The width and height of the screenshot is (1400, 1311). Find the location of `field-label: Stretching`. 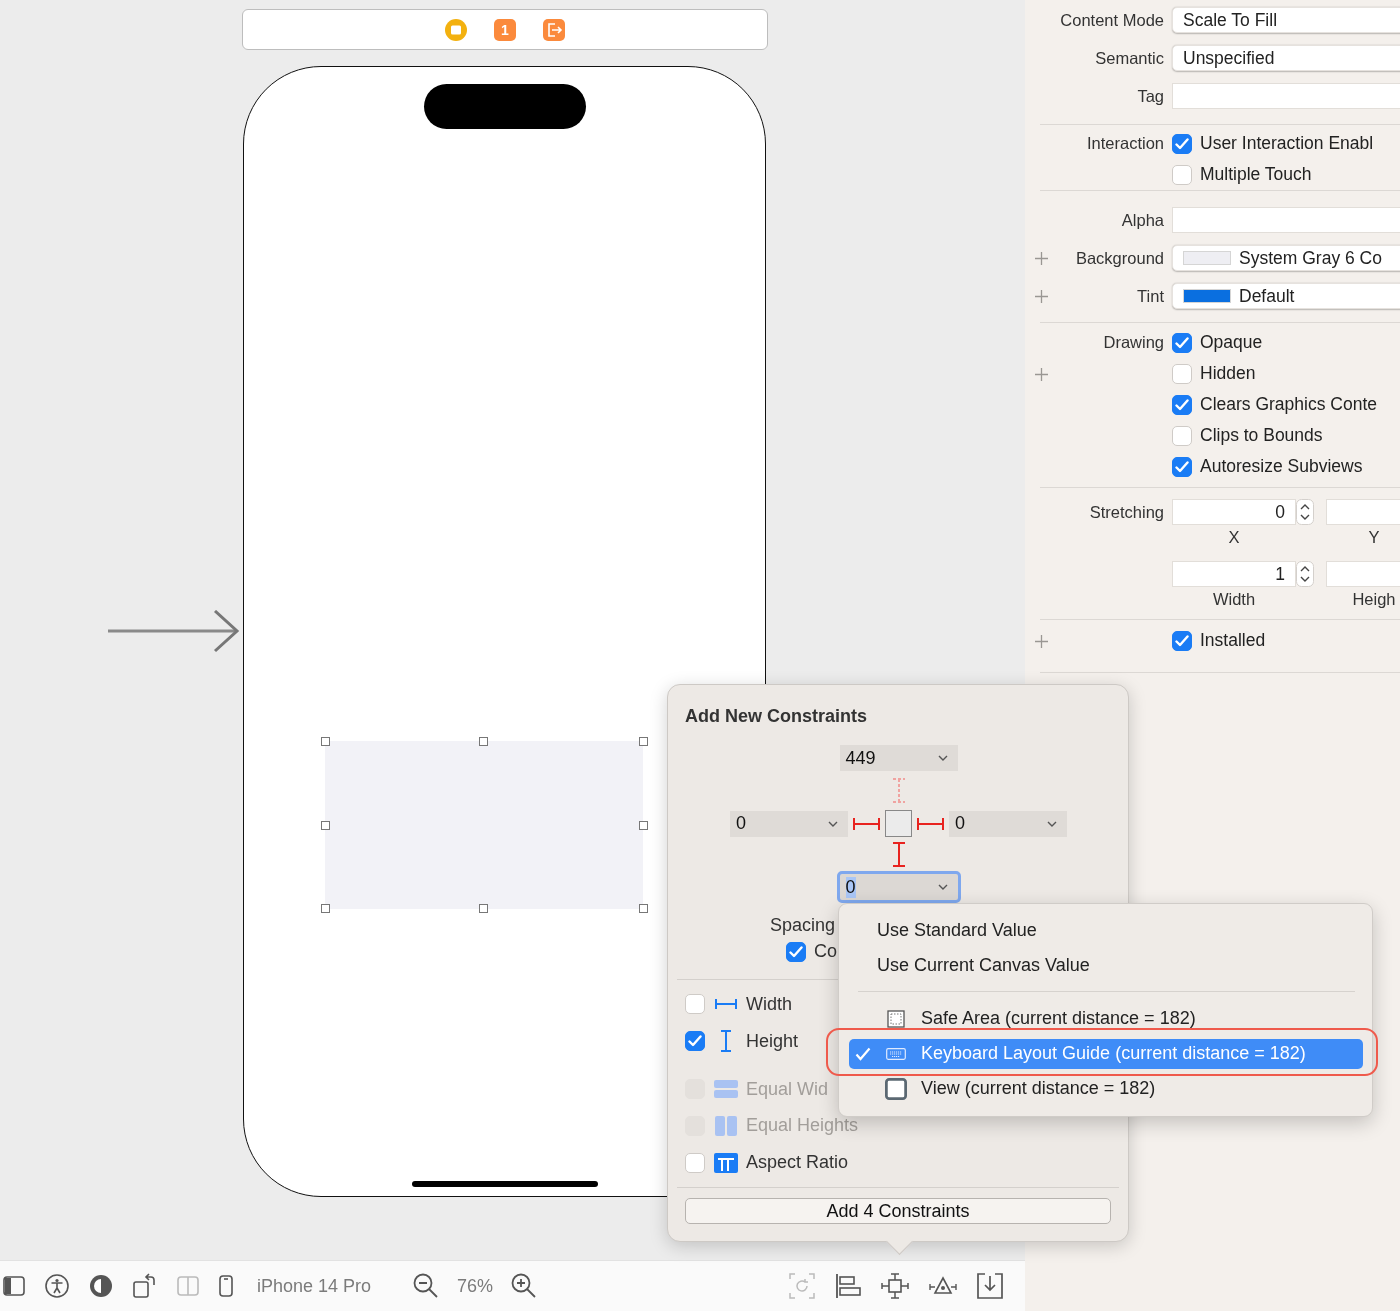

field-label: Stretching is located at coordinates (1126, 512).